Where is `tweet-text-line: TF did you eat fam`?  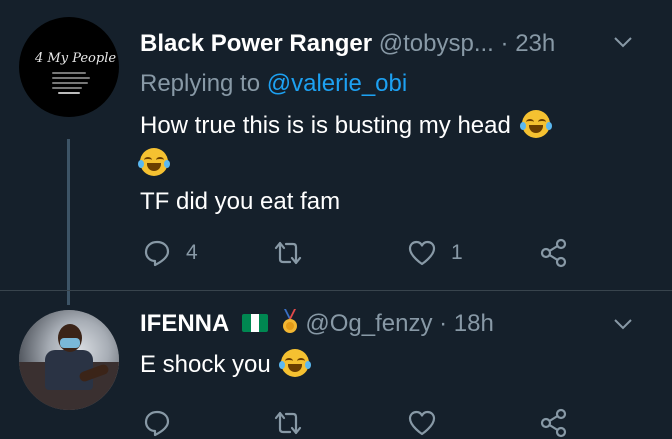
tweet-text-line: TF did you eat fam is located at coordinates (240, 201).